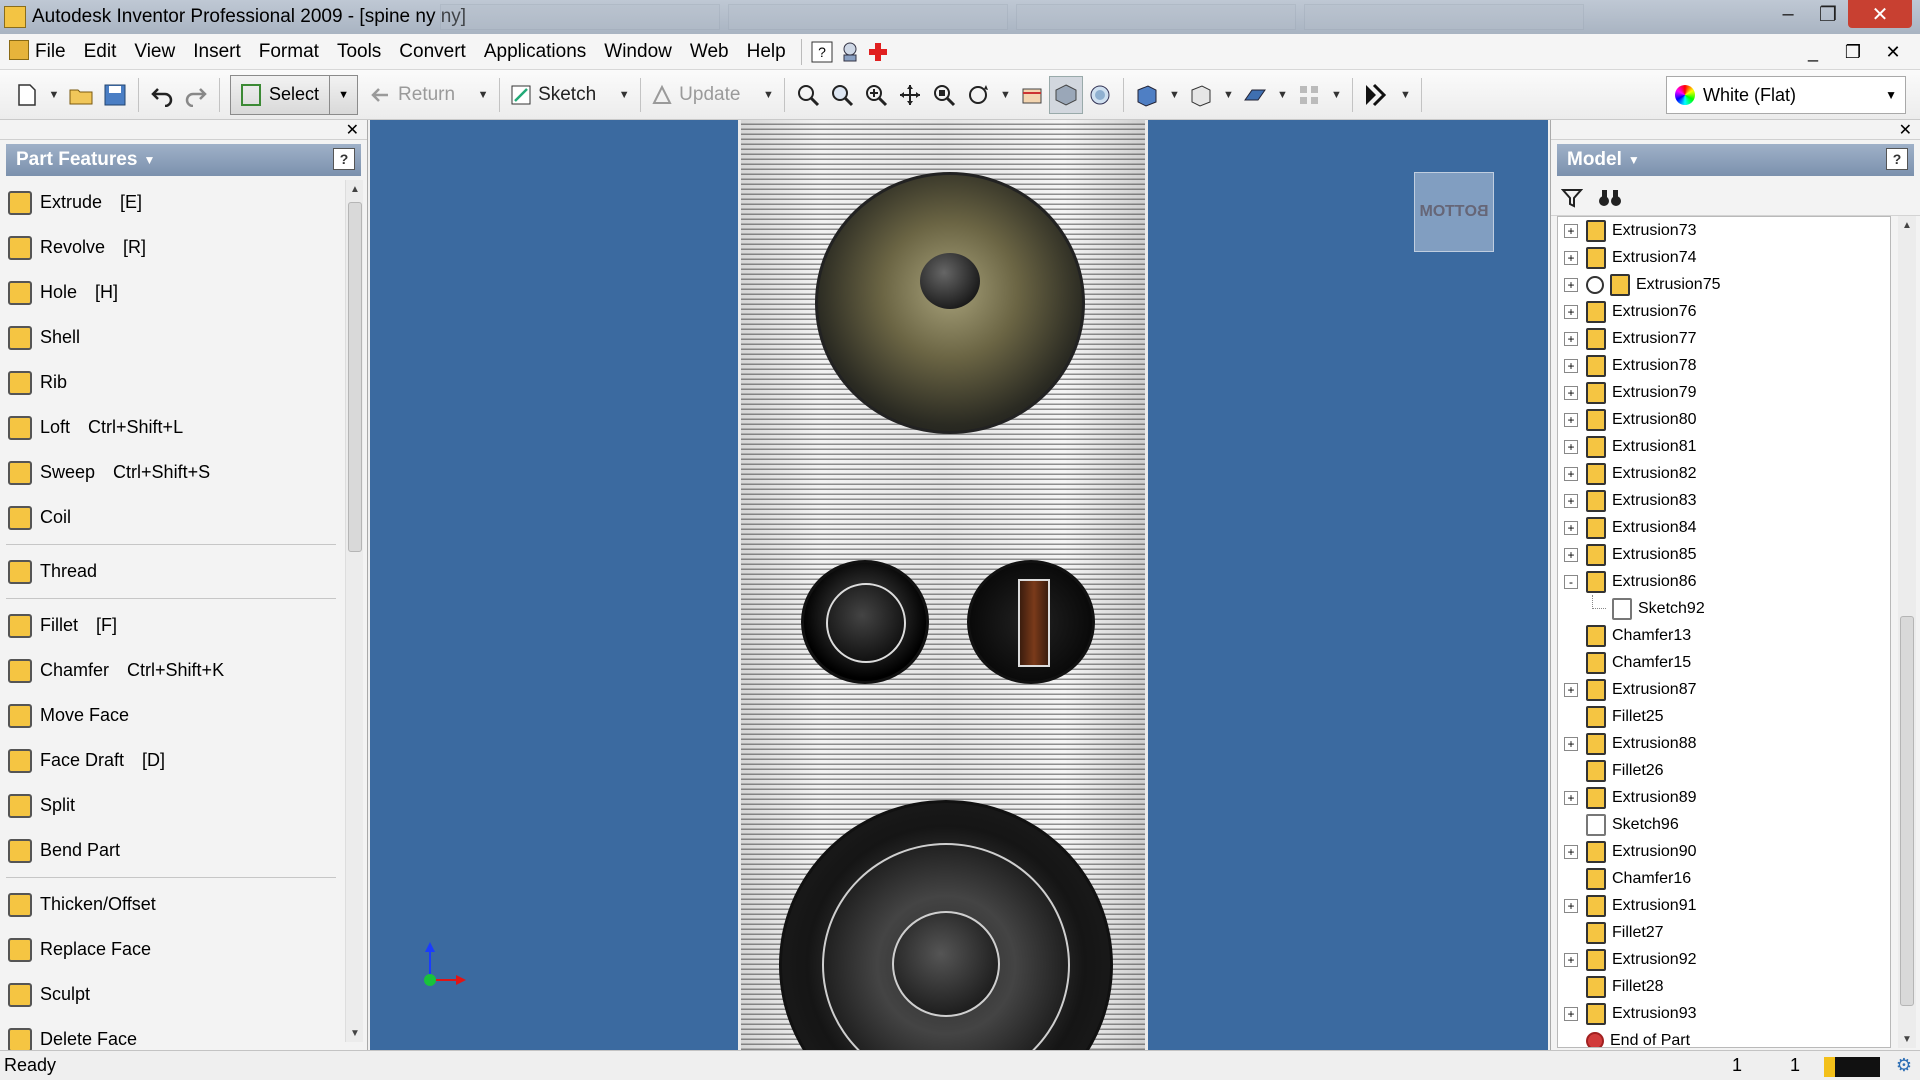 The width and height of the screenshot is (1920, 1080). What do you see at coordinates (1724, 311) in the screenshot?
I see `tree-node: + Extrusion76` at bounding box center [1724, 311].